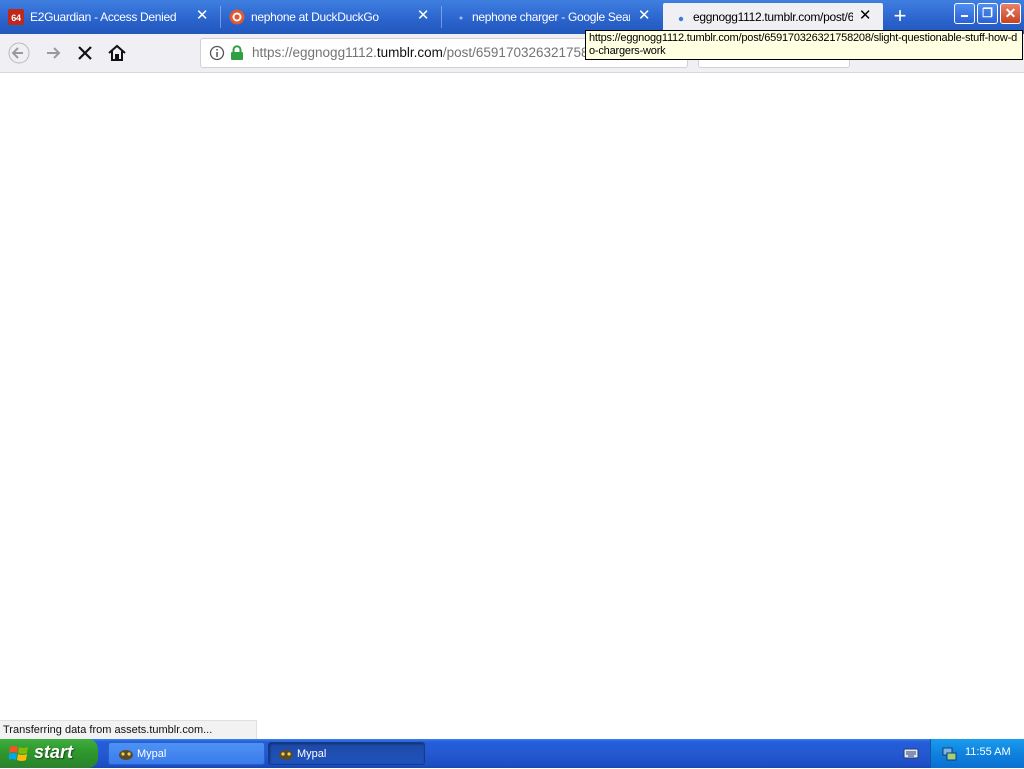 The height and width of the screenshot is (769, 1024). I want to click on taskbar-item-mypal-active: Mypal, so click(346, 753).